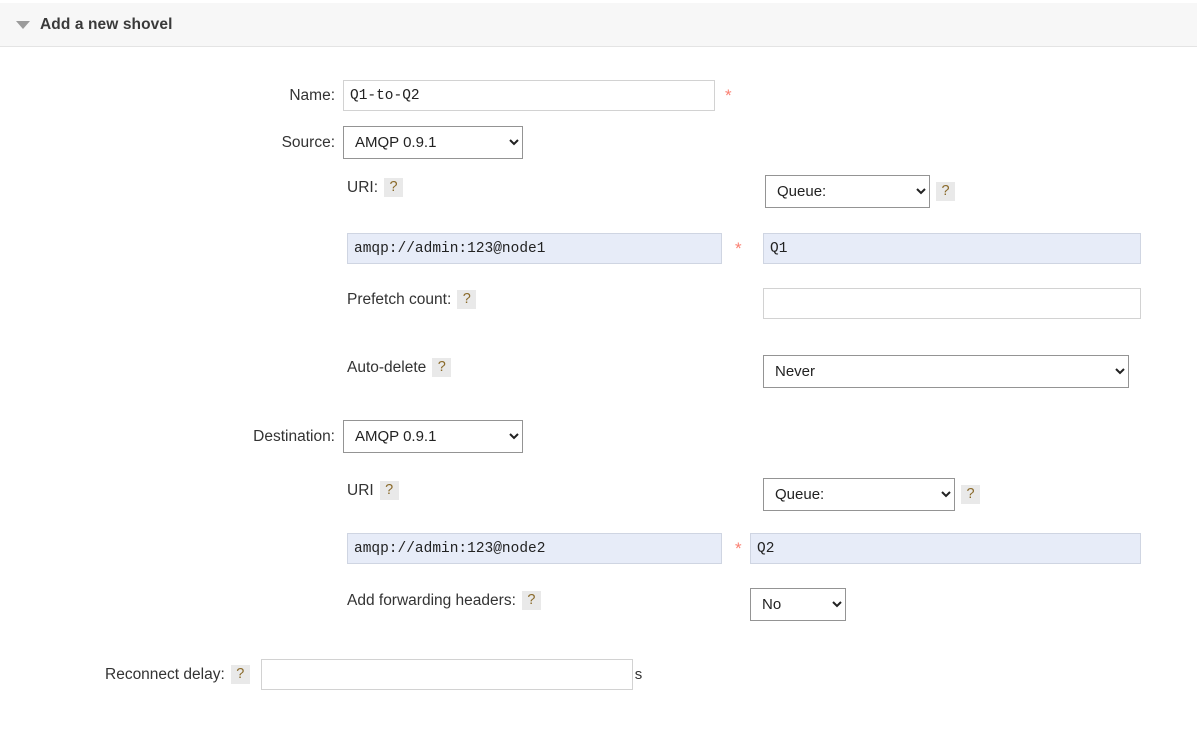 The image size is (1197, 731). I want to click on source-autodelete-select: Never, so click(946, 371).